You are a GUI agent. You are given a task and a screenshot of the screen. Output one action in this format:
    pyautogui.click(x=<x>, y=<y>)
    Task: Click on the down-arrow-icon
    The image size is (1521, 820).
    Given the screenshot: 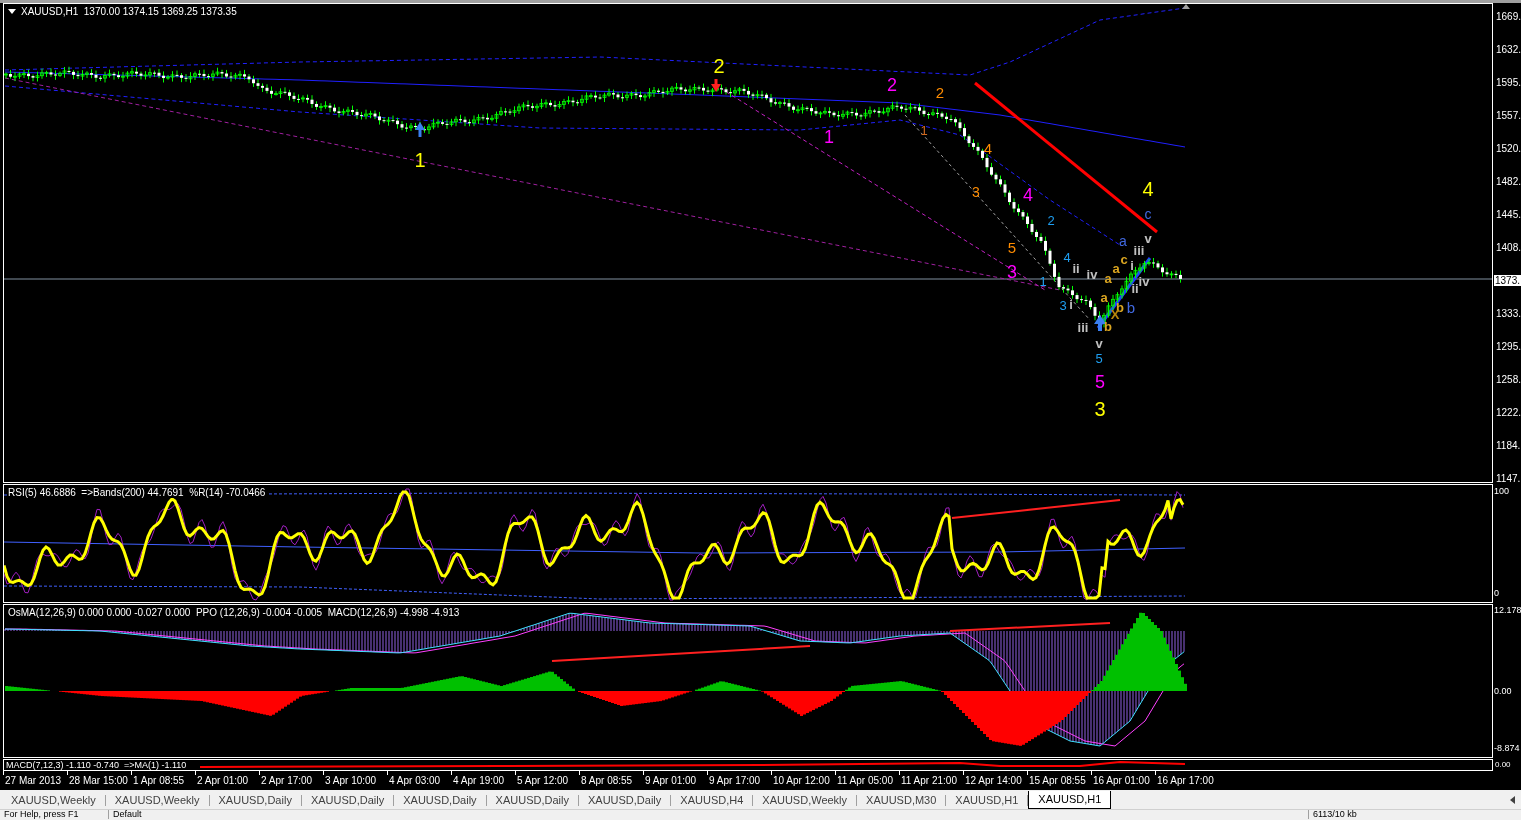 What is the action you would take?
    pyautogui.click(x=716, y=85)
    